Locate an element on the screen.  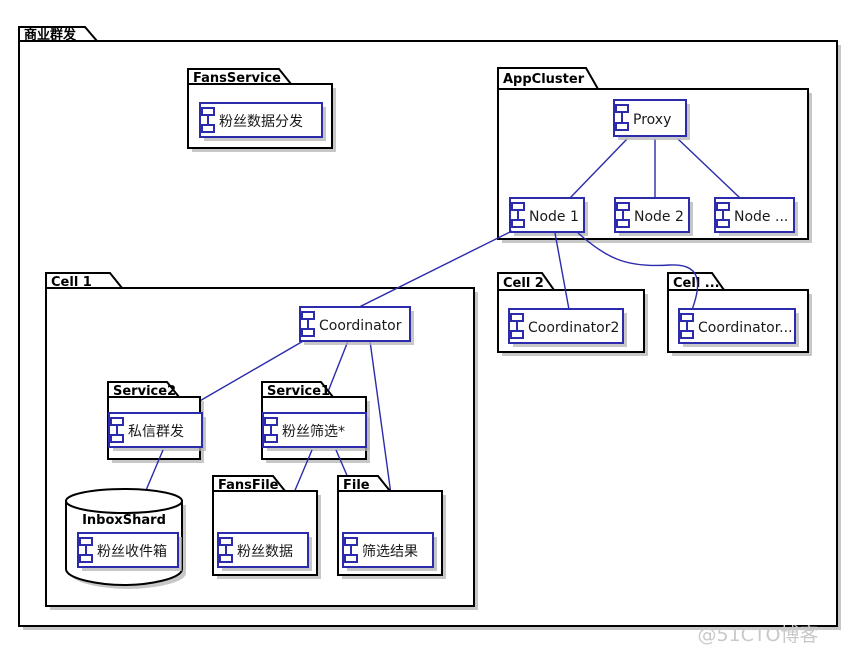
component-node1-label: Node 1 is located at coordinates (554, 217).